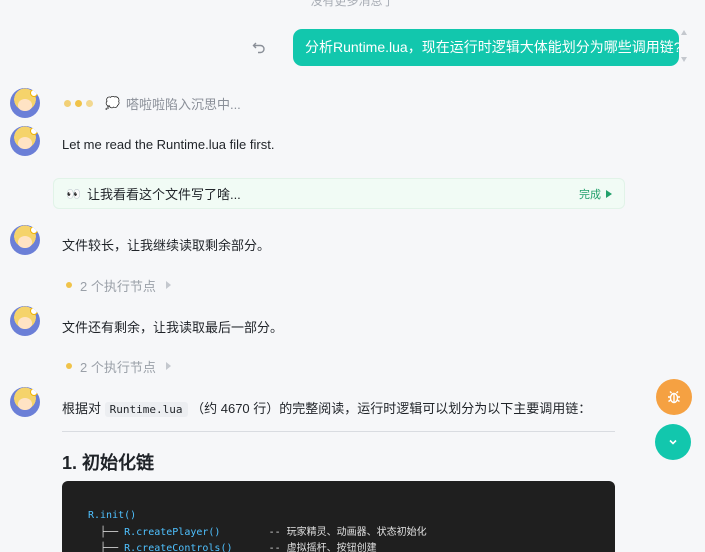 This screenshot has height=552, width=705. I want to click on top-hint: 没有更多消息了, so click(352, 4).